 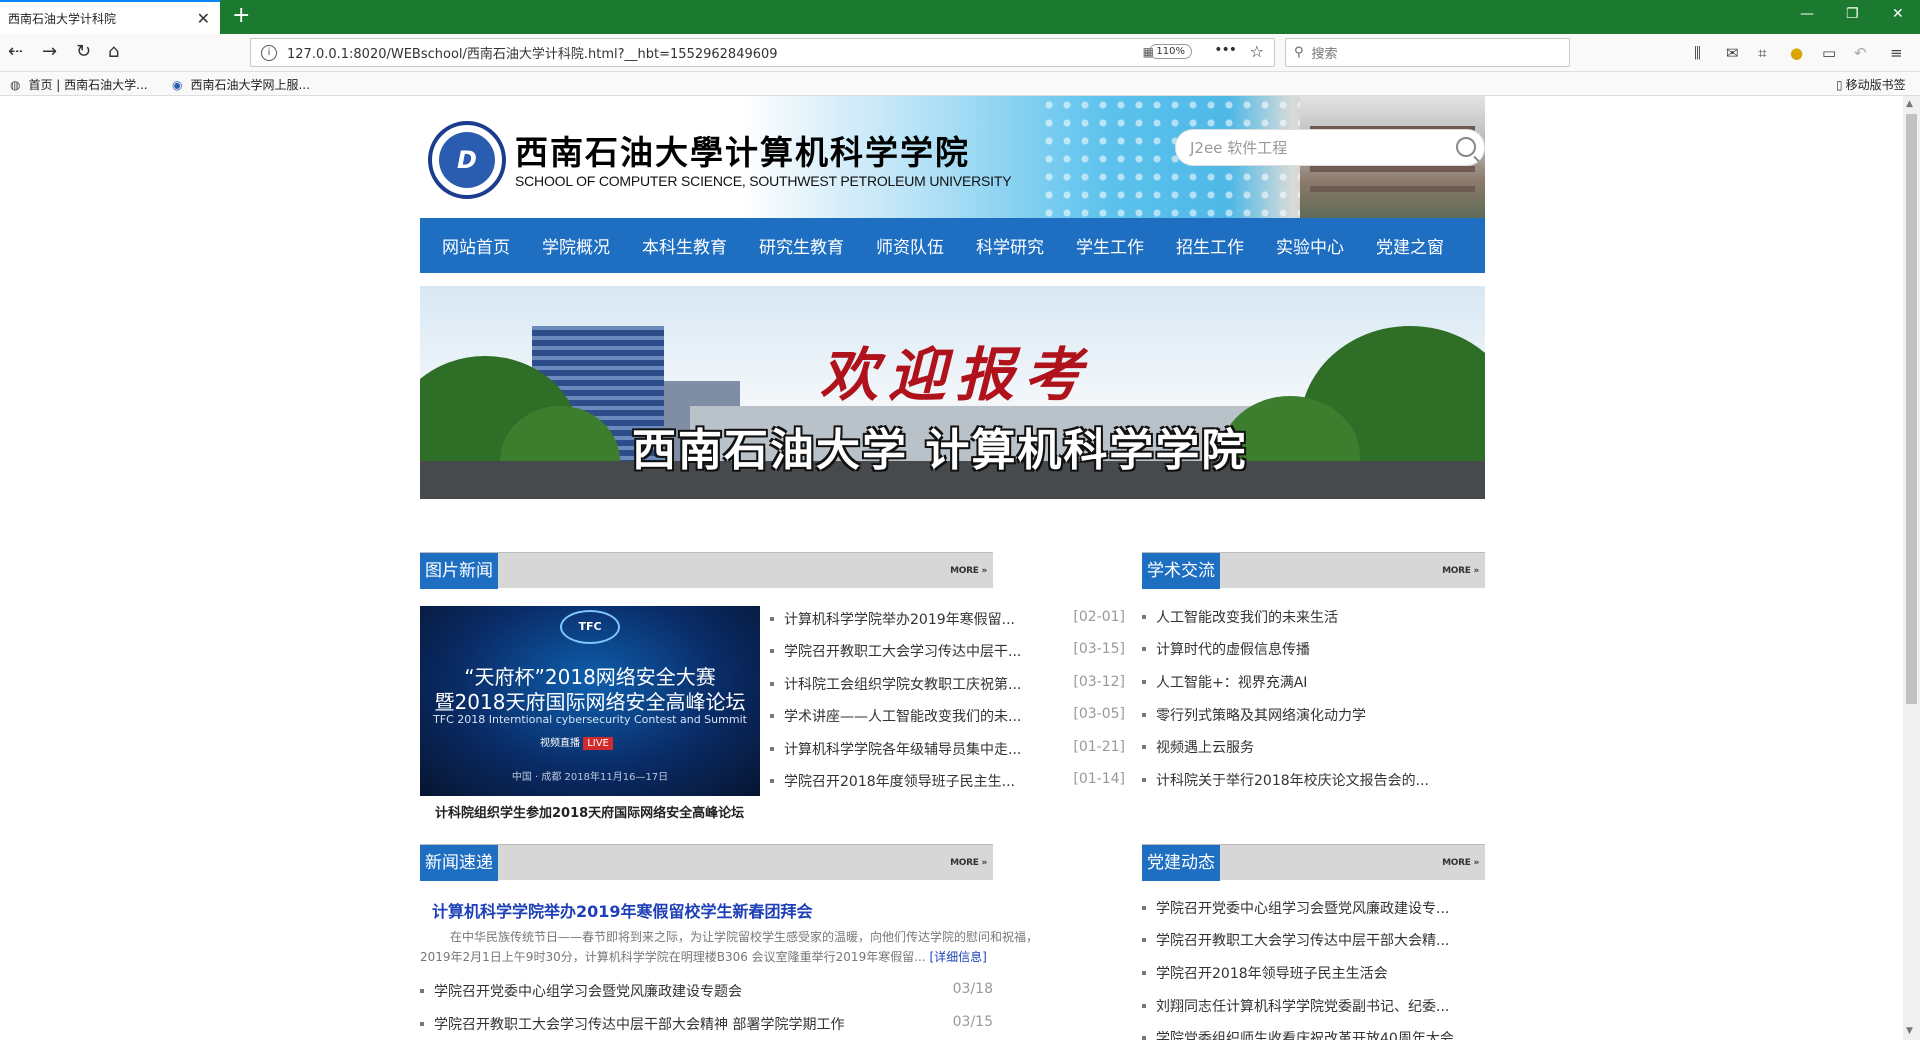 What do you see at coordinates (459, 571) in the screenshot?
I see `photo-news-title: 图片新闻` at bounding box center [459, 571].